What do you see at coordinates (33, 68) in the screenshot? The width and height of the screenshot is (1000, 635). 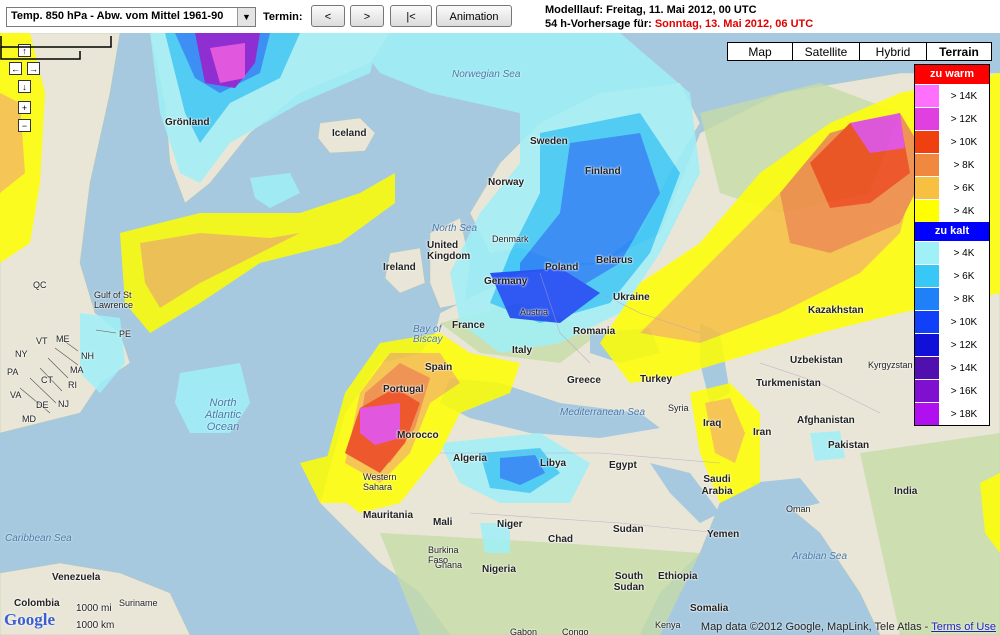 I see `pan-right-button: →` at bounding box center [33, 68].